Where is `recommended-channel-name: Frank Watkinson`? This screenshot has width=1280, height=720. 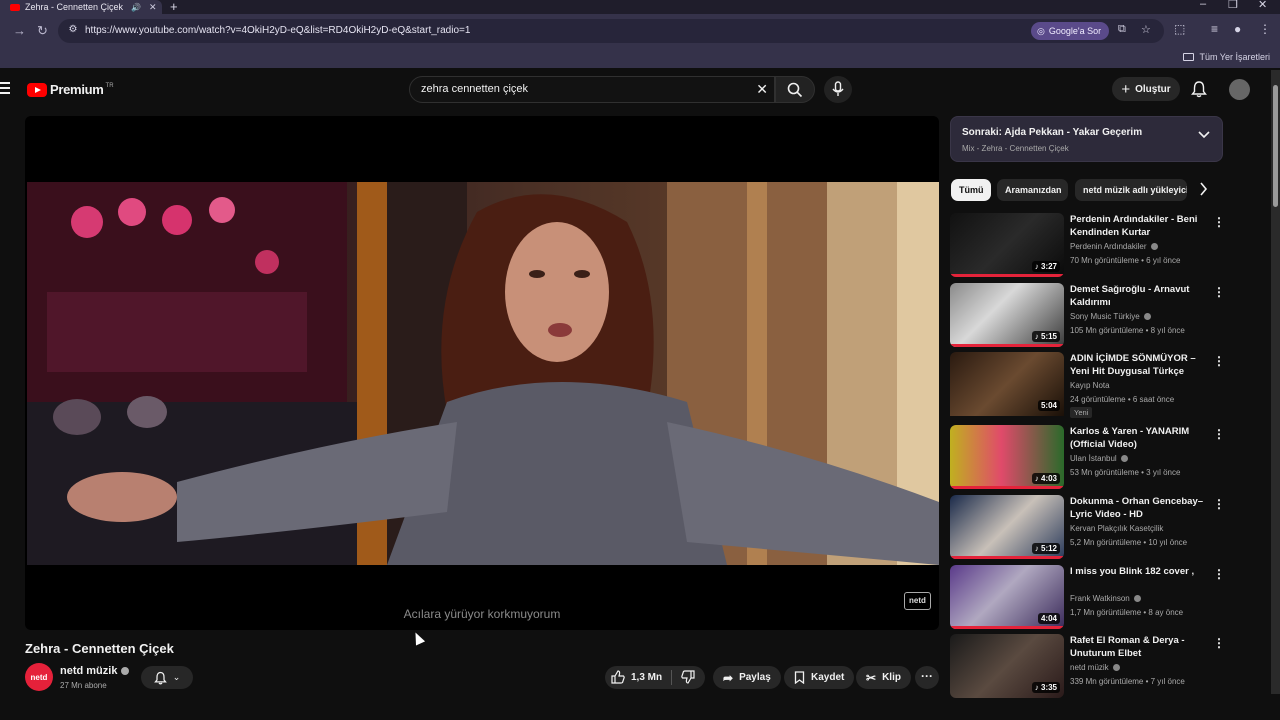 recommended-channel-name: Frank Watkinson is located at coordinates (1100, 598).